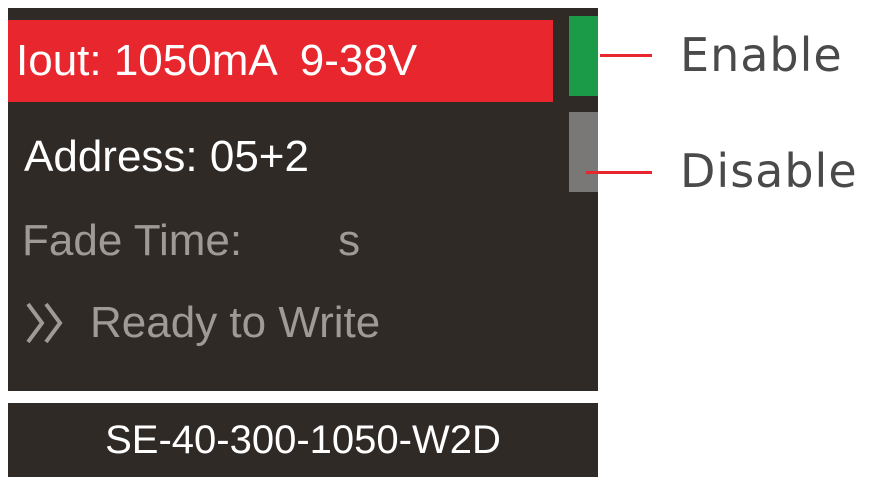 The image size is (882, 477). I want to click on ready-label: Ready to Write, so click(235, 322).